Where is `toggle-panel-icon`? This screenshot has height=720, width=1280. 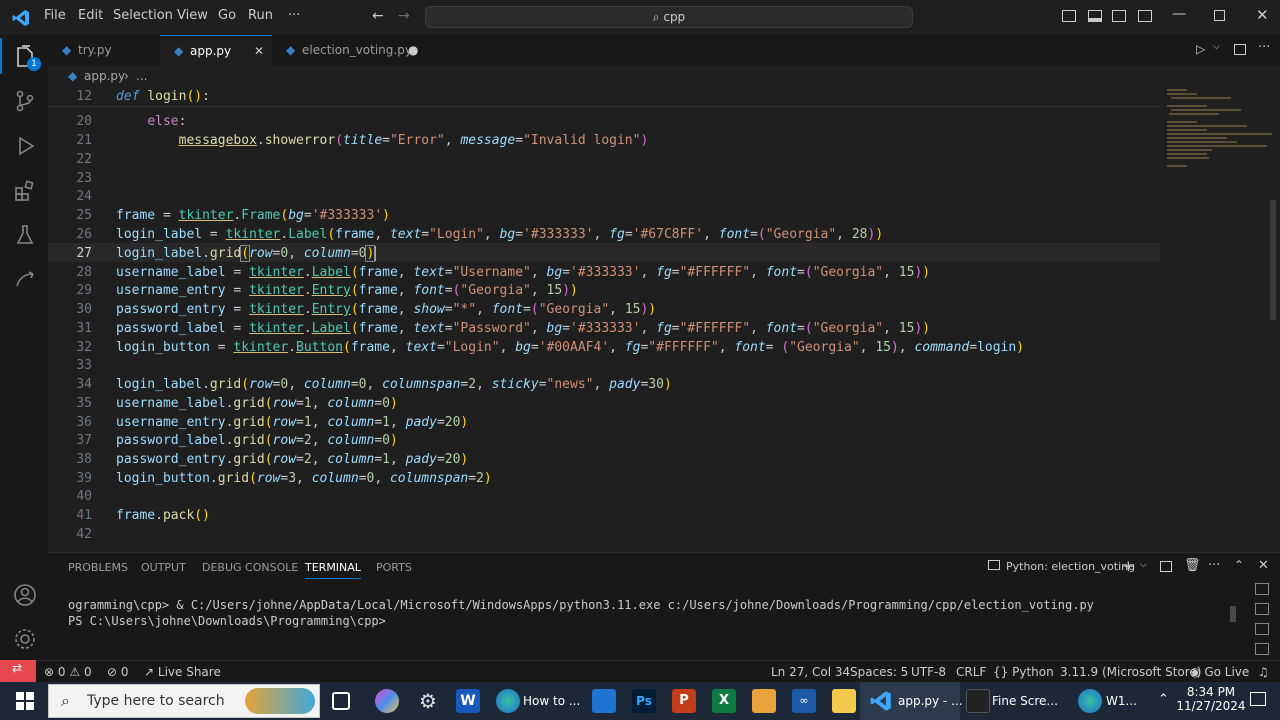 toggle-panel-icon is located at coordinates (1095, 16).